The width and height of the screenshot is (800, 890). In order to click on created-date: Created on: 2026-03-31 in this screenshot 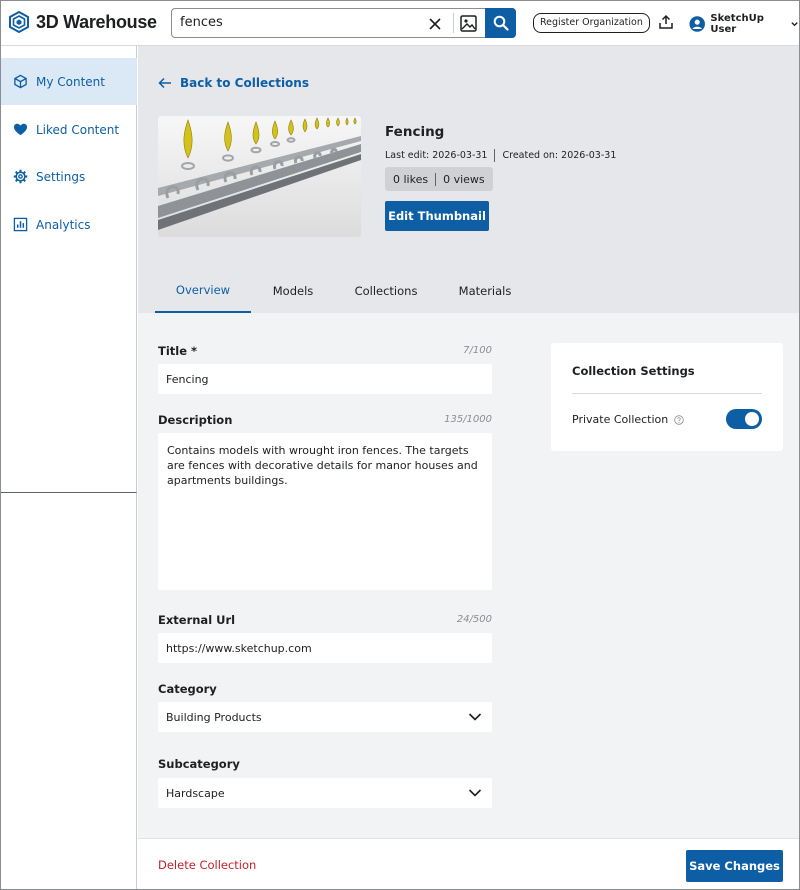, I will do `click(559, 155)`.